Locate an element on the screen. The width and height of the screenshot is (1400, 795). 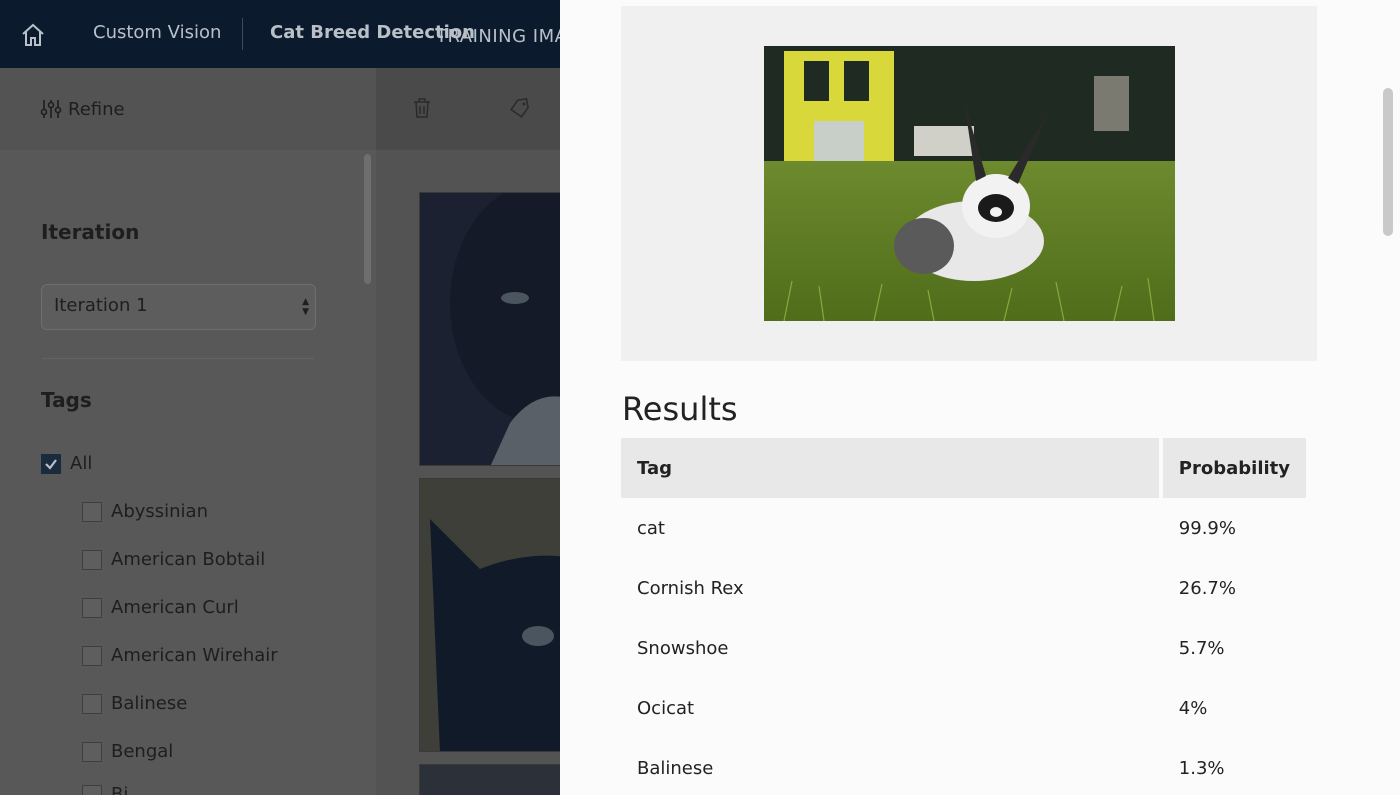
test-image-rabbit is located at coordinates (969, 183).